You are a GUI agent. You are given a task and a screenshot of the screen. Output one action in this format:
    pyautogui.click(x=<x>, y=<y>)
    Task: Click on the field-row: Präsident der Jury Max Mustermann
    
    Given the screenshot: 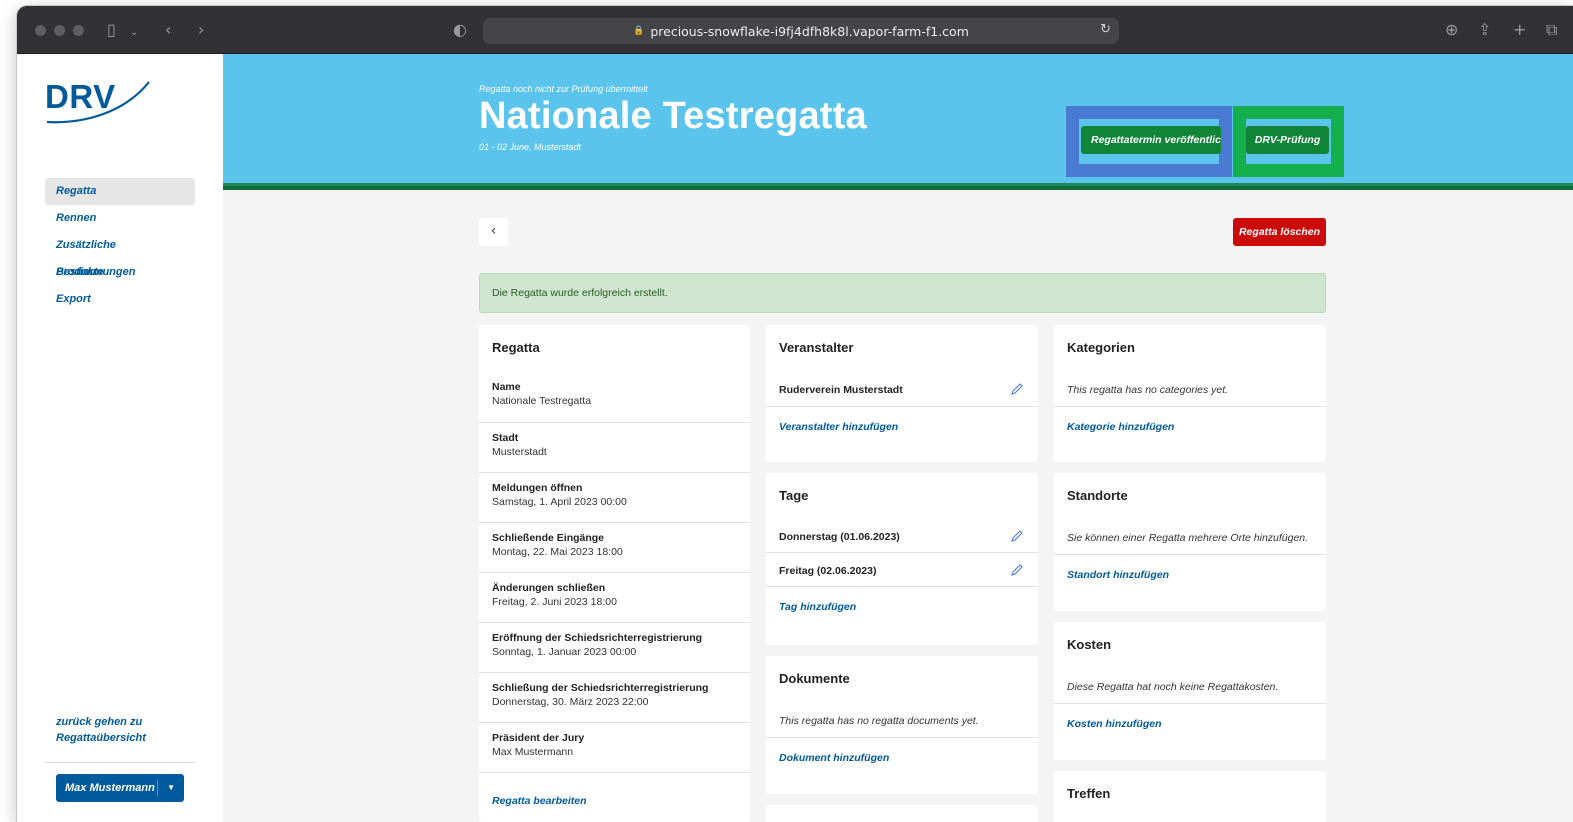 What is the action you would take?
    pyautogui.click(x=614, y=748)
    